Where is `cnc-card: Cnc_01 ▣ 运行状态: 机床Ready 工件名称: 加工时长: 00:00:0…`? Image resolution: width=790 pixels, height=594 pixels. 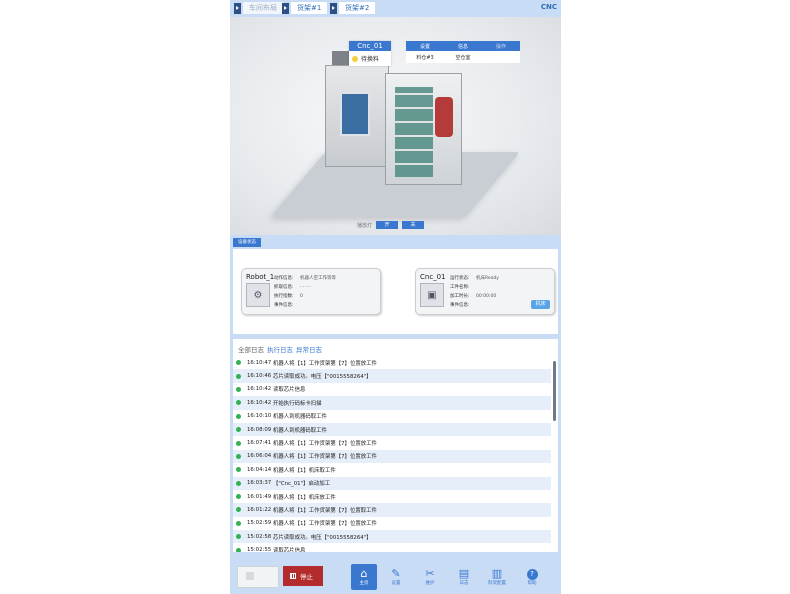
cnc-card: Cnc_01 ▣ 运行状态: 机床Ready 工件名称: 加工时长: 00:00:0… is located at coordinates (485, 291).